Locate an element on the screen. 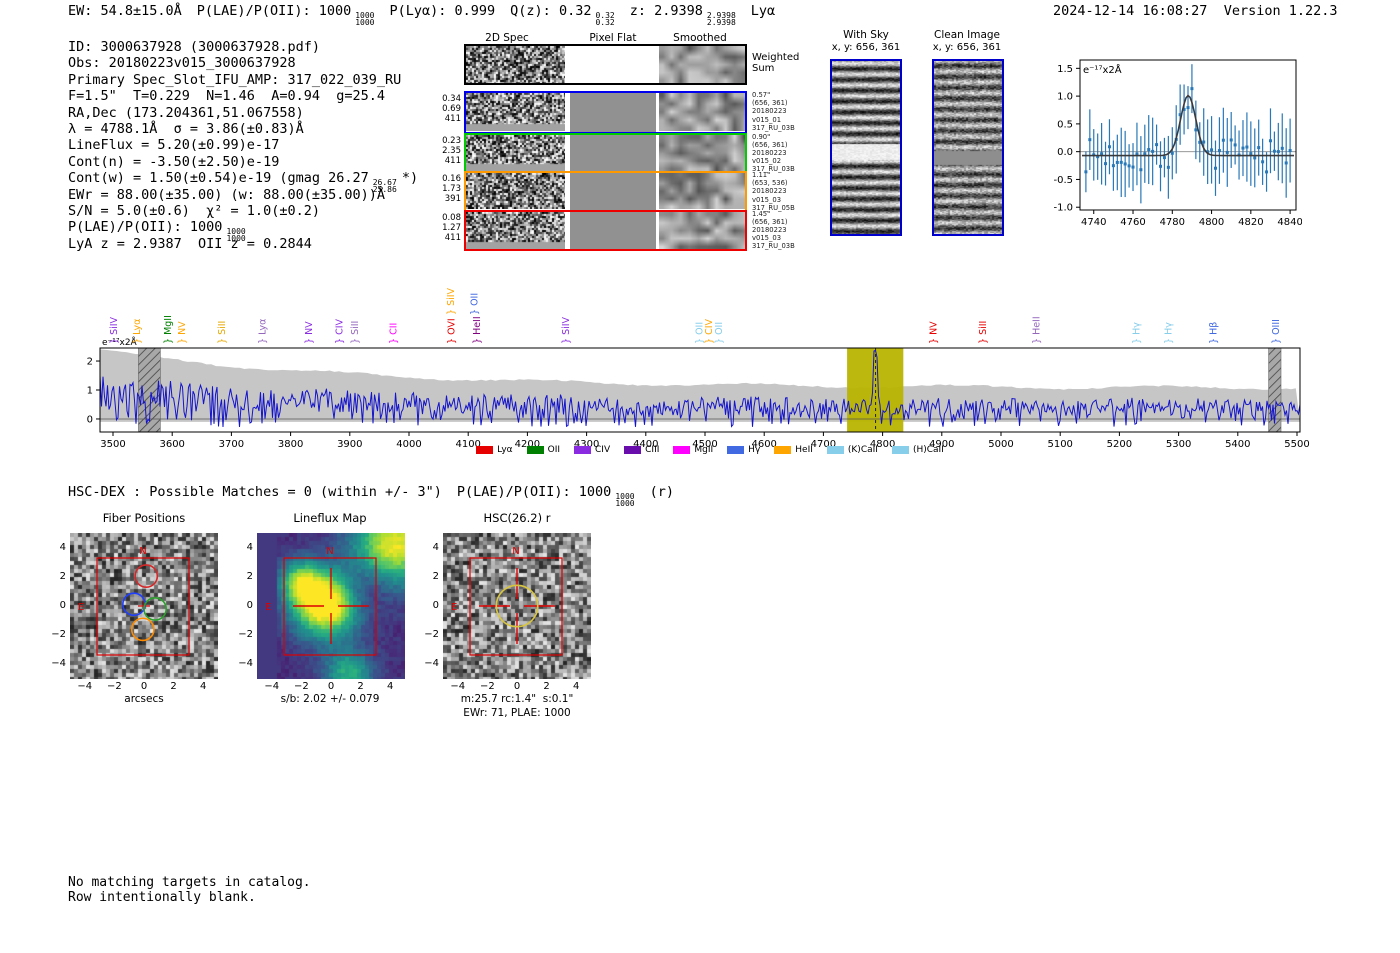 Image resolution: width=1400 pixels, height=953 pixels. legend-item-(H)CaII: (H)CaII is located at coordinates (917, 450).